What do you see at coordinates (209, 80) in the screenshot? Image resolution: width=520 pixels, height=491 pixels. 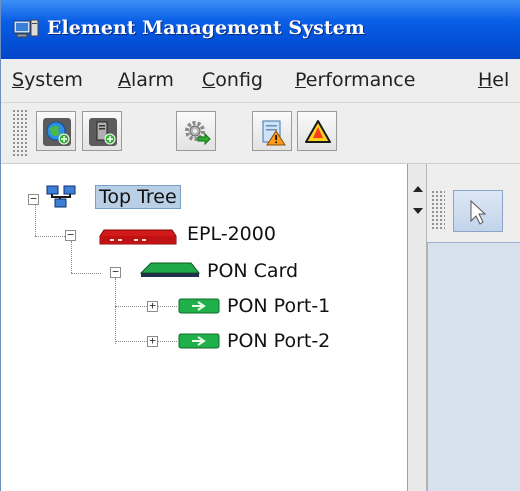 I see `menu-config-mnemonic: C` at bounding box center [209, 80].